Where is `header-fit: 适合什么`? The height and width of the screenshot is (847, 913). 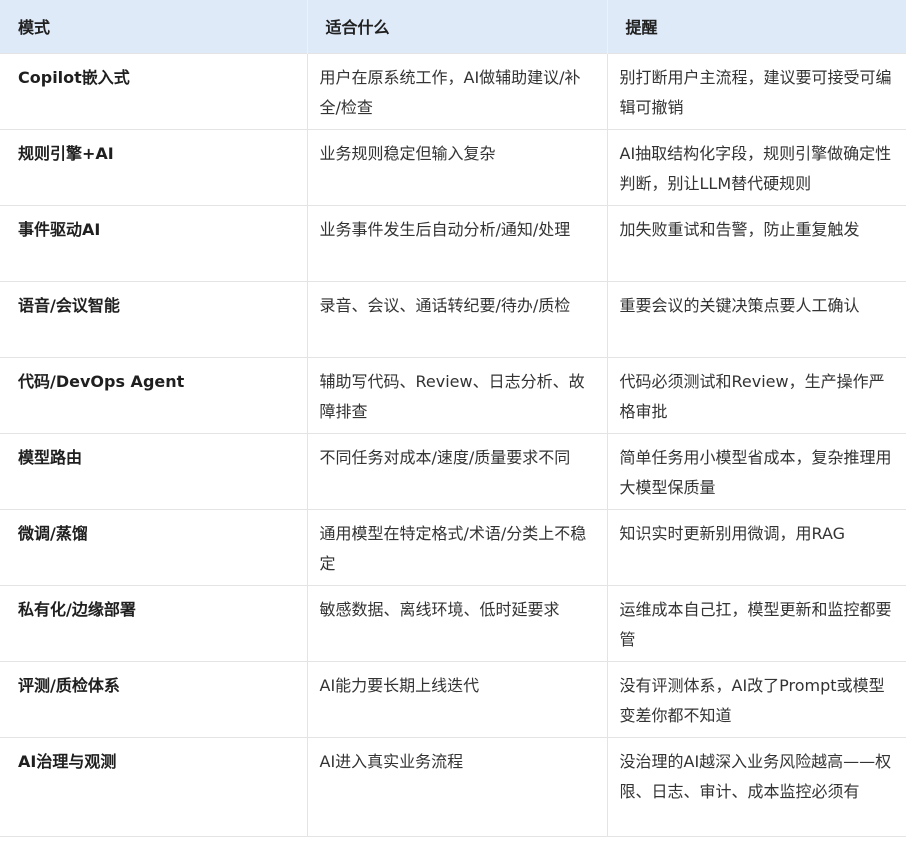 header-fit: 适合什么 is located at coordinates (457, 26).